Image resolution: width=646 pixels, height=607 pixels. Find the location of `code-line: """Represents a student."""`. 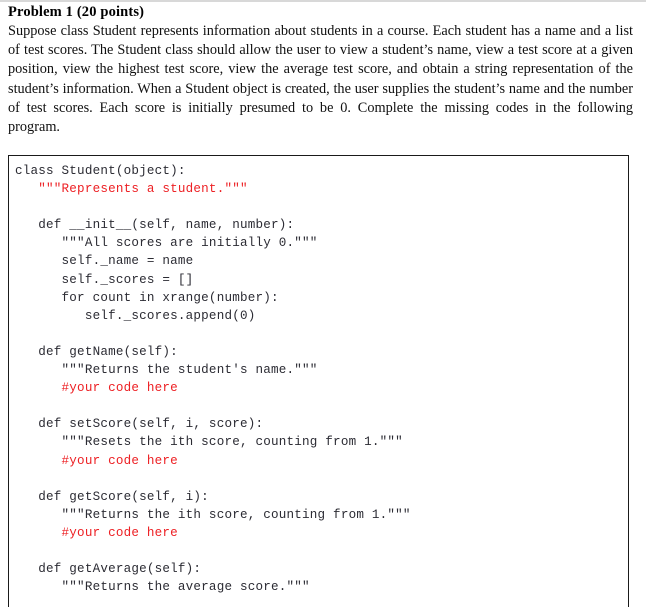

code-line: """Represents a student.""" is located at coordinates (131, 189).